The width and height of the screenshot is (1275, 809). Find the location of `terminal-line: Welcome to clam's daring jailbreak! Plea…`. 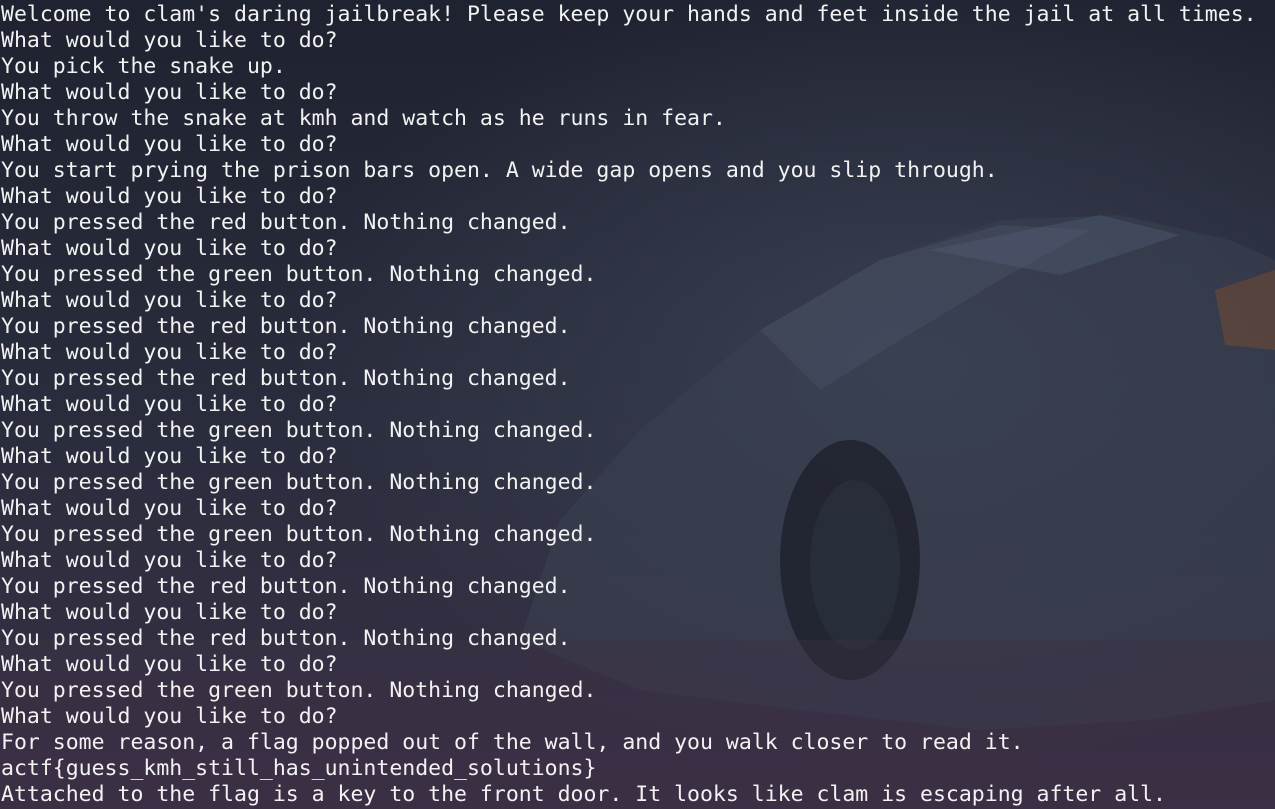

terminal-line: Welcome to clam's daring jailbreak! Plea… is located at coordinates (629, 14).